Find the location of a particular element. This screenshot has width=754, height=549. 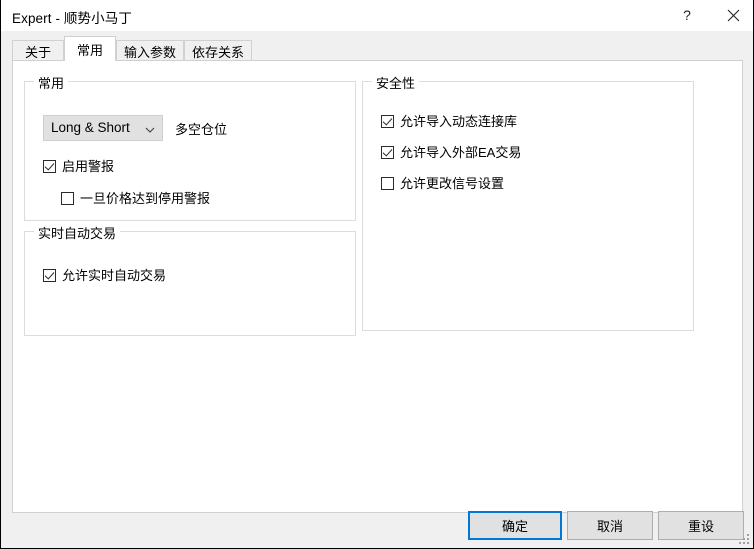

window-title: Expert - 顺势小马丁 is located at coordinates (72, 18).